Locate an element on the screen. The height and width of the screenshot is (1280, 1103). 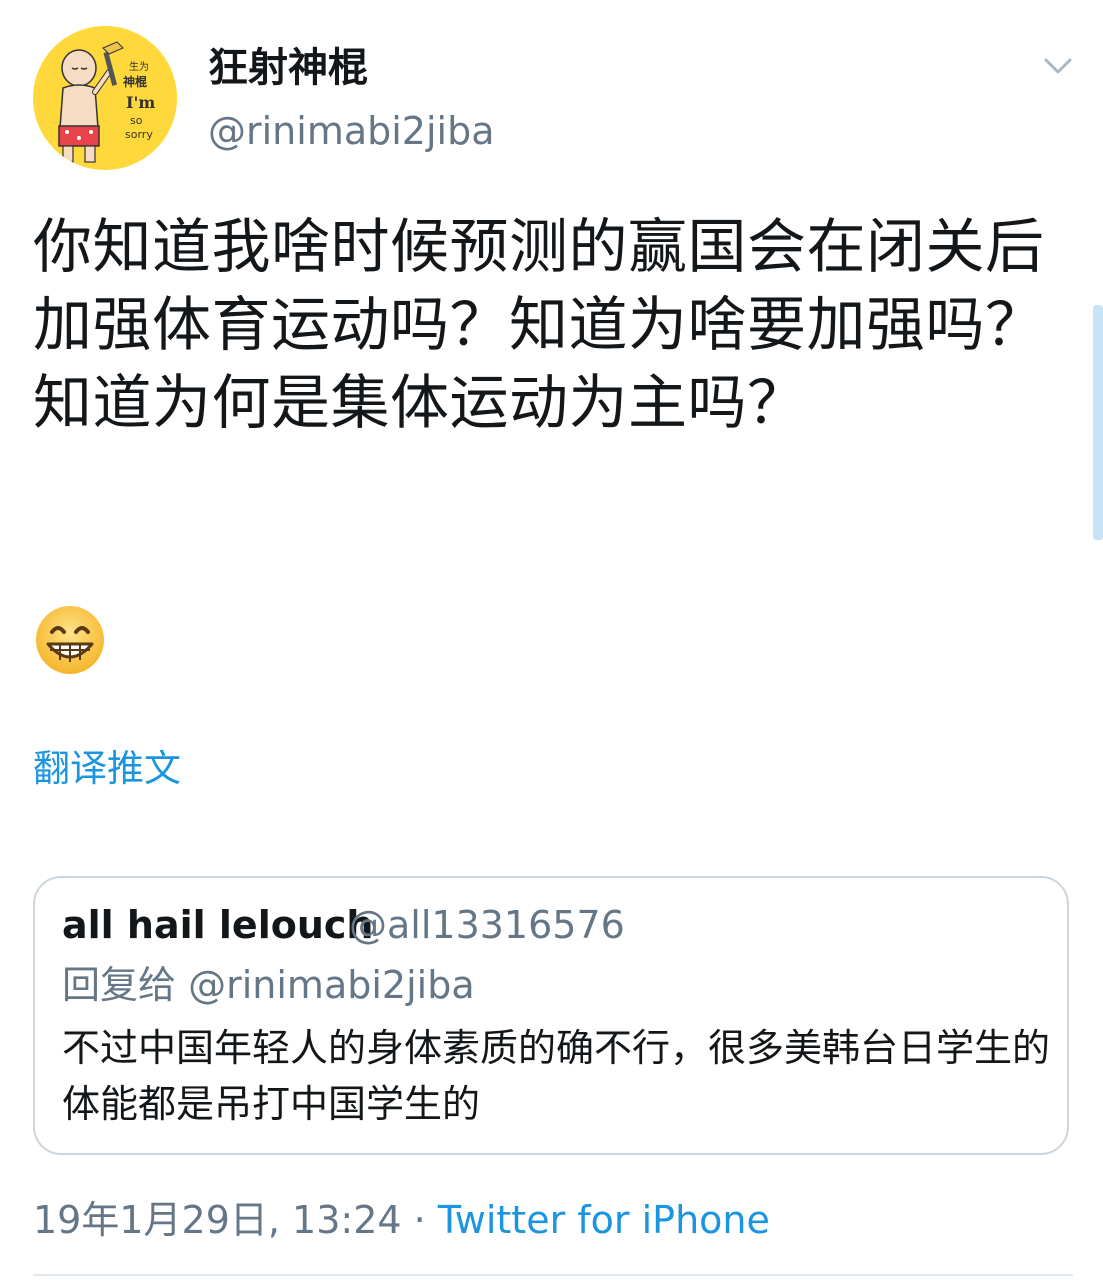
author-handle: @rinimabi2jiba is located at coordinates (351, 131).